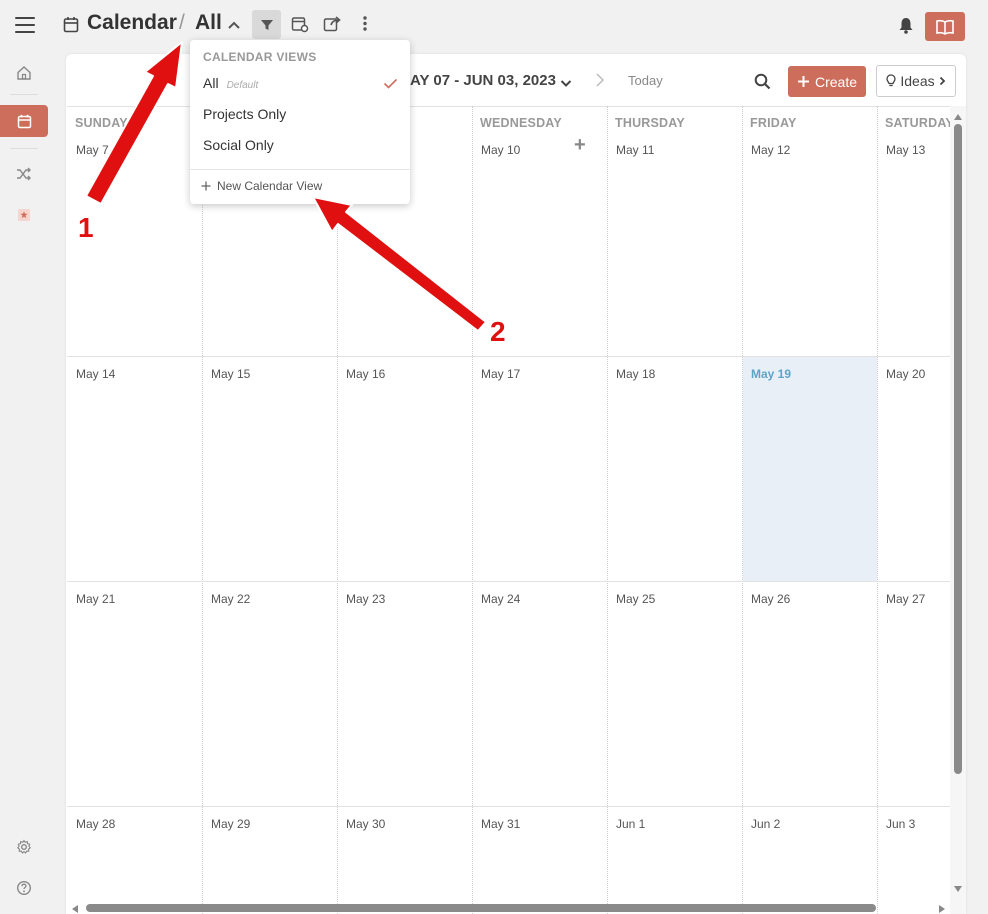 This screenshot has width=988, height=914. Describe the element at coordinates (95, 599) in the screenshot. I see `calendar-day-cell: May 21` at that location.